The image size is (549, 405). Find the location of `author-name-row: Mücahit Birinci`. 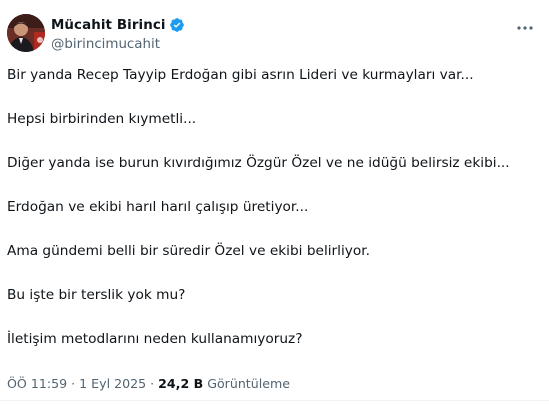

author-name-row: Mücahit Birinci is located at coordinates (118, 25).